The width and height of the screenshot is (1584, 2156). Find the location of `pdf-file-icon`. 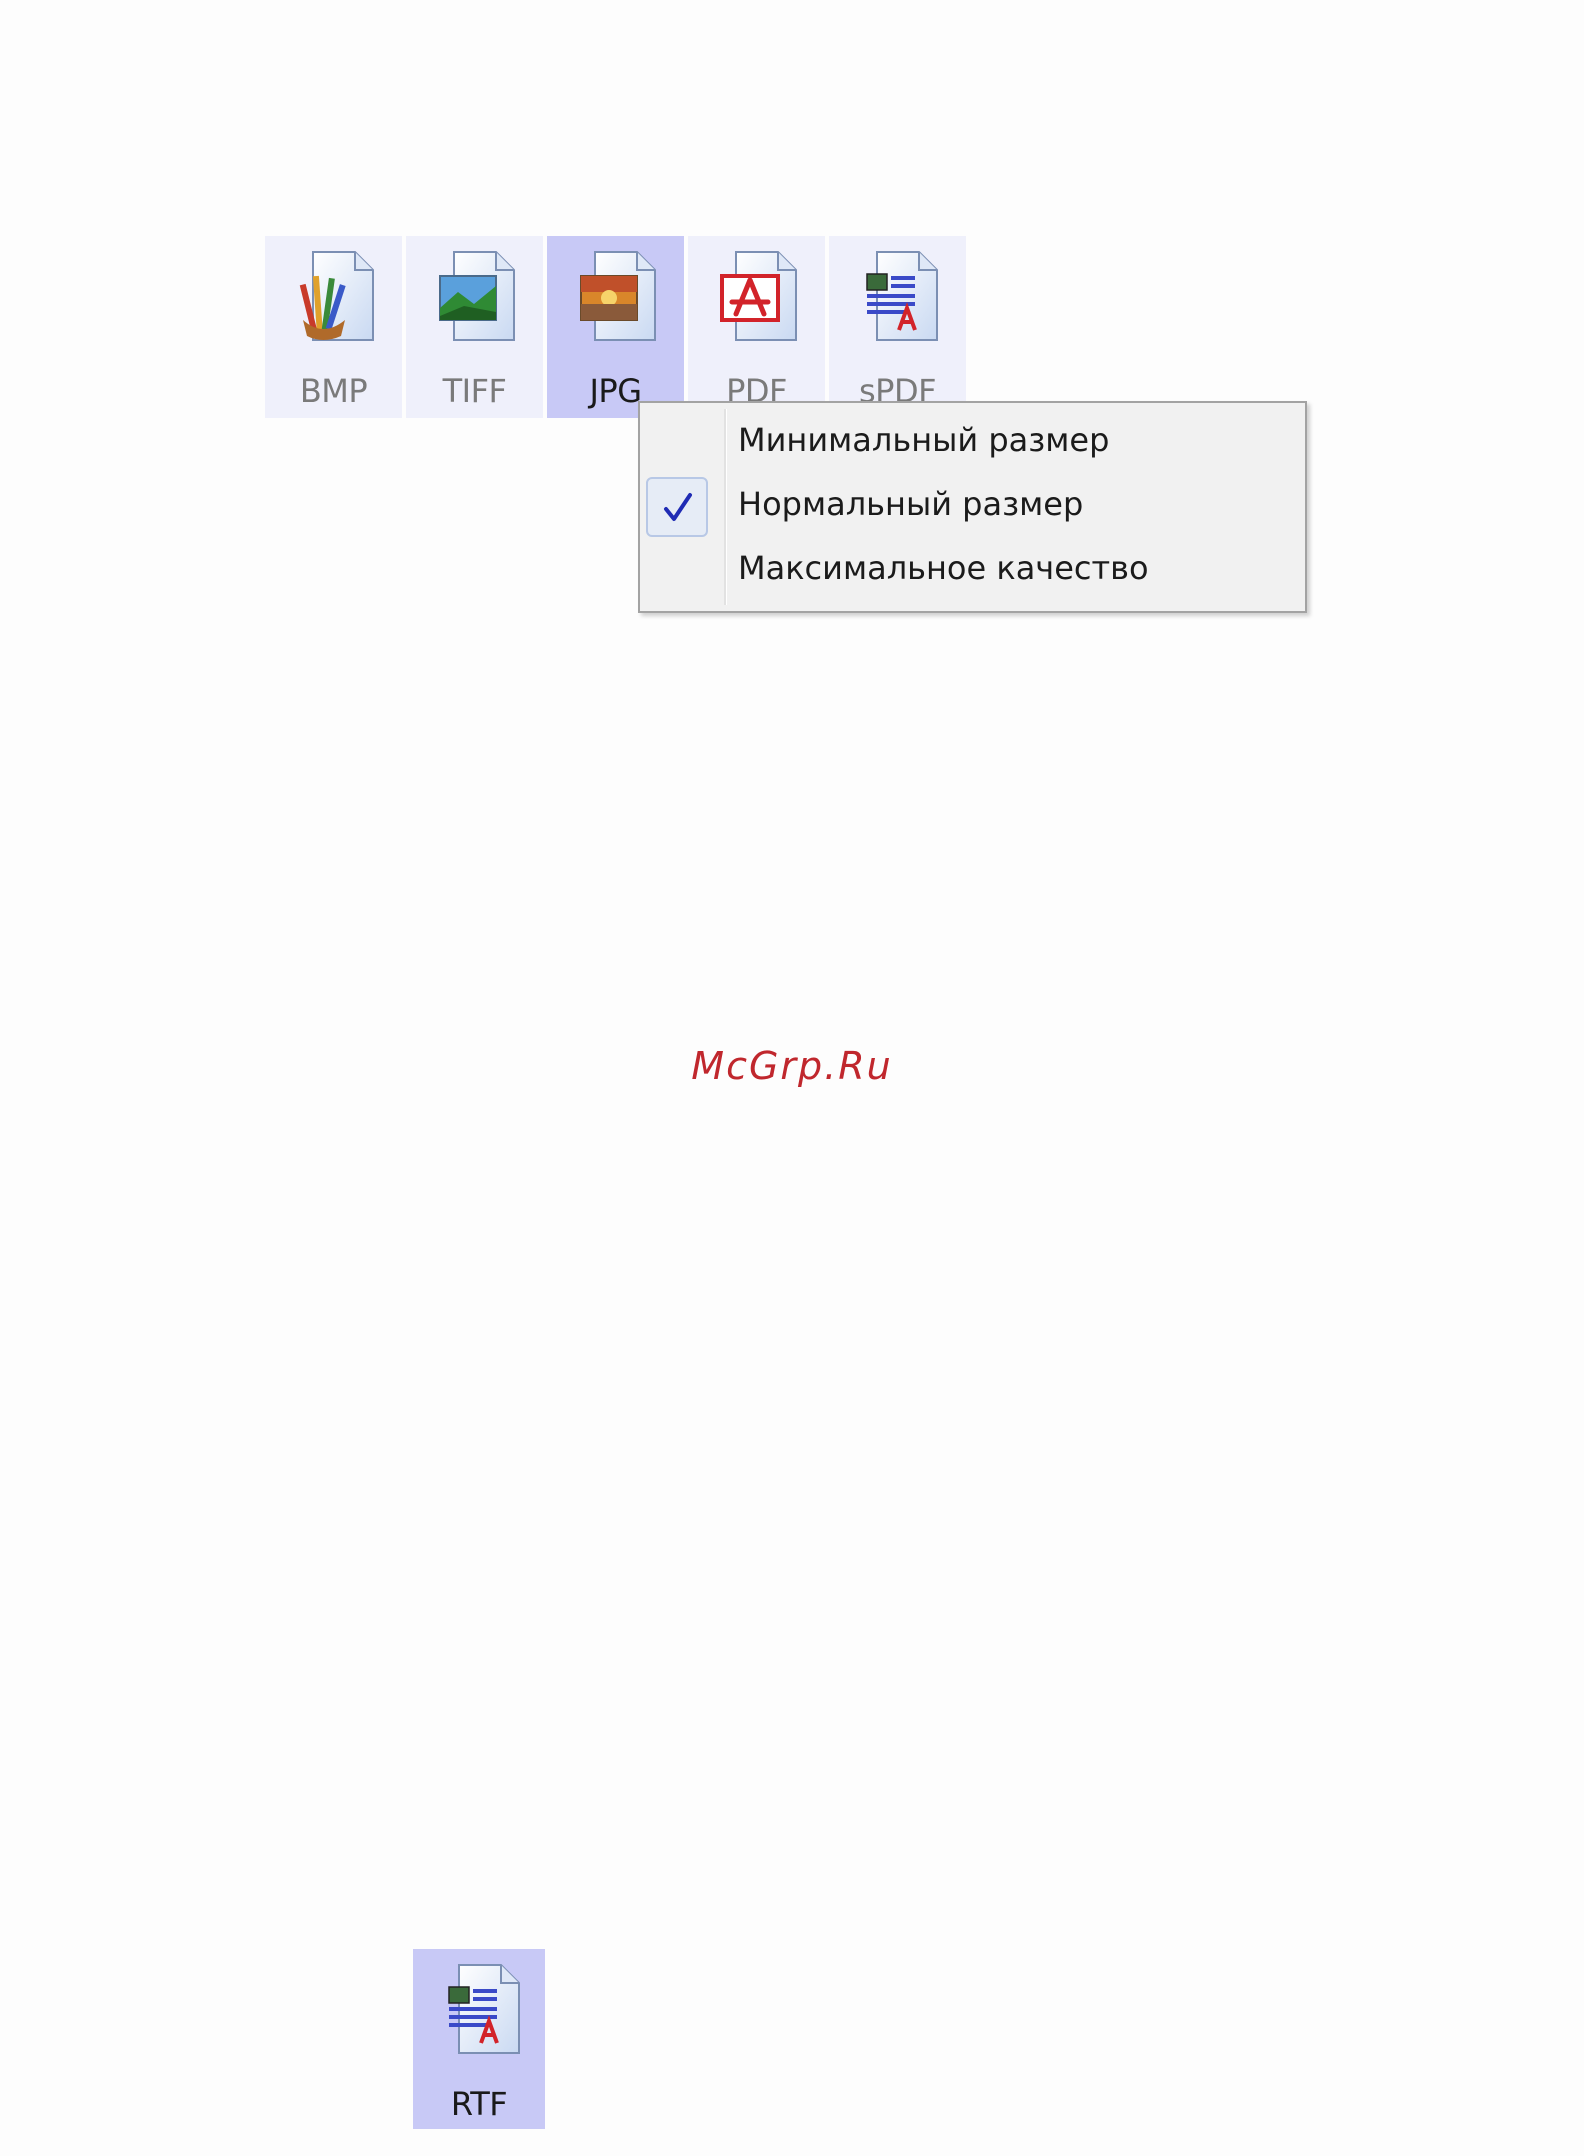

pdf-file-icon is located at coordinates (758, 296).